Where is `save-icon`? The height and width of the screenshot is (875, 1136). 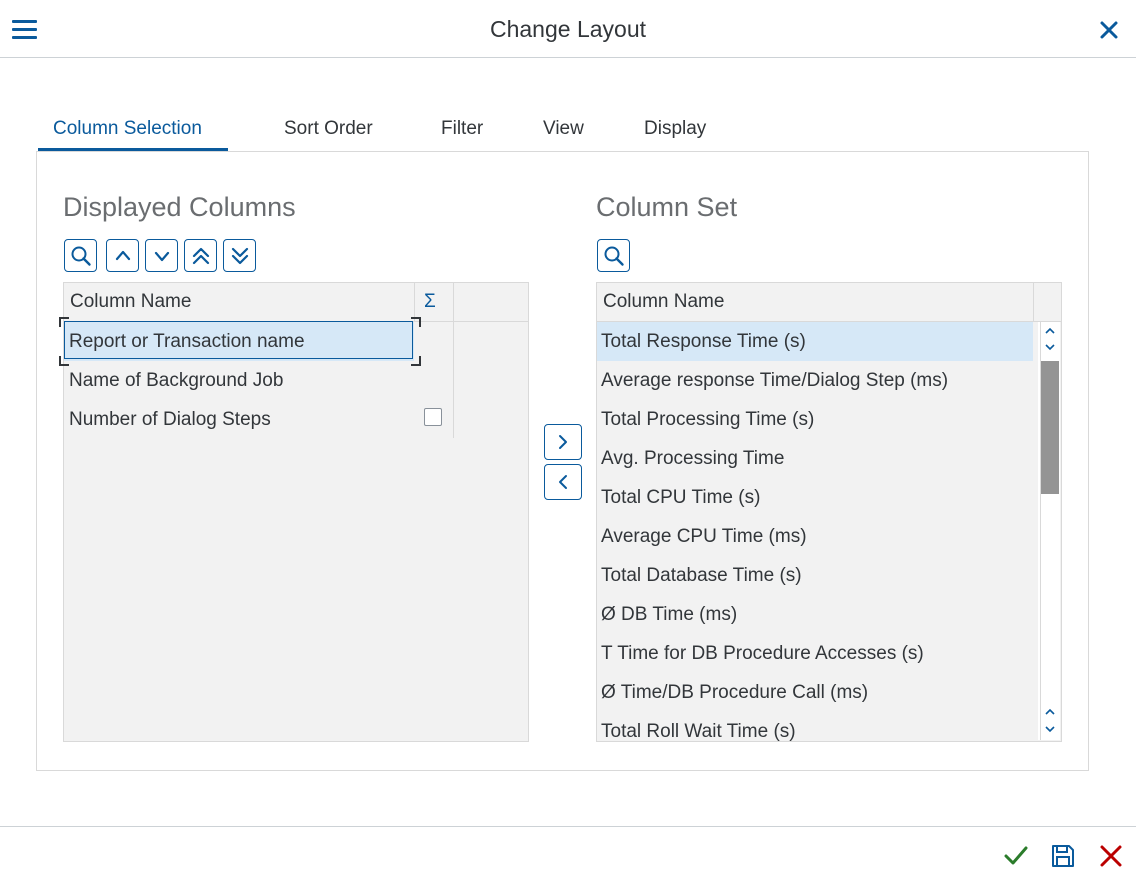
save-icon is located at coordinates (1063, 856).